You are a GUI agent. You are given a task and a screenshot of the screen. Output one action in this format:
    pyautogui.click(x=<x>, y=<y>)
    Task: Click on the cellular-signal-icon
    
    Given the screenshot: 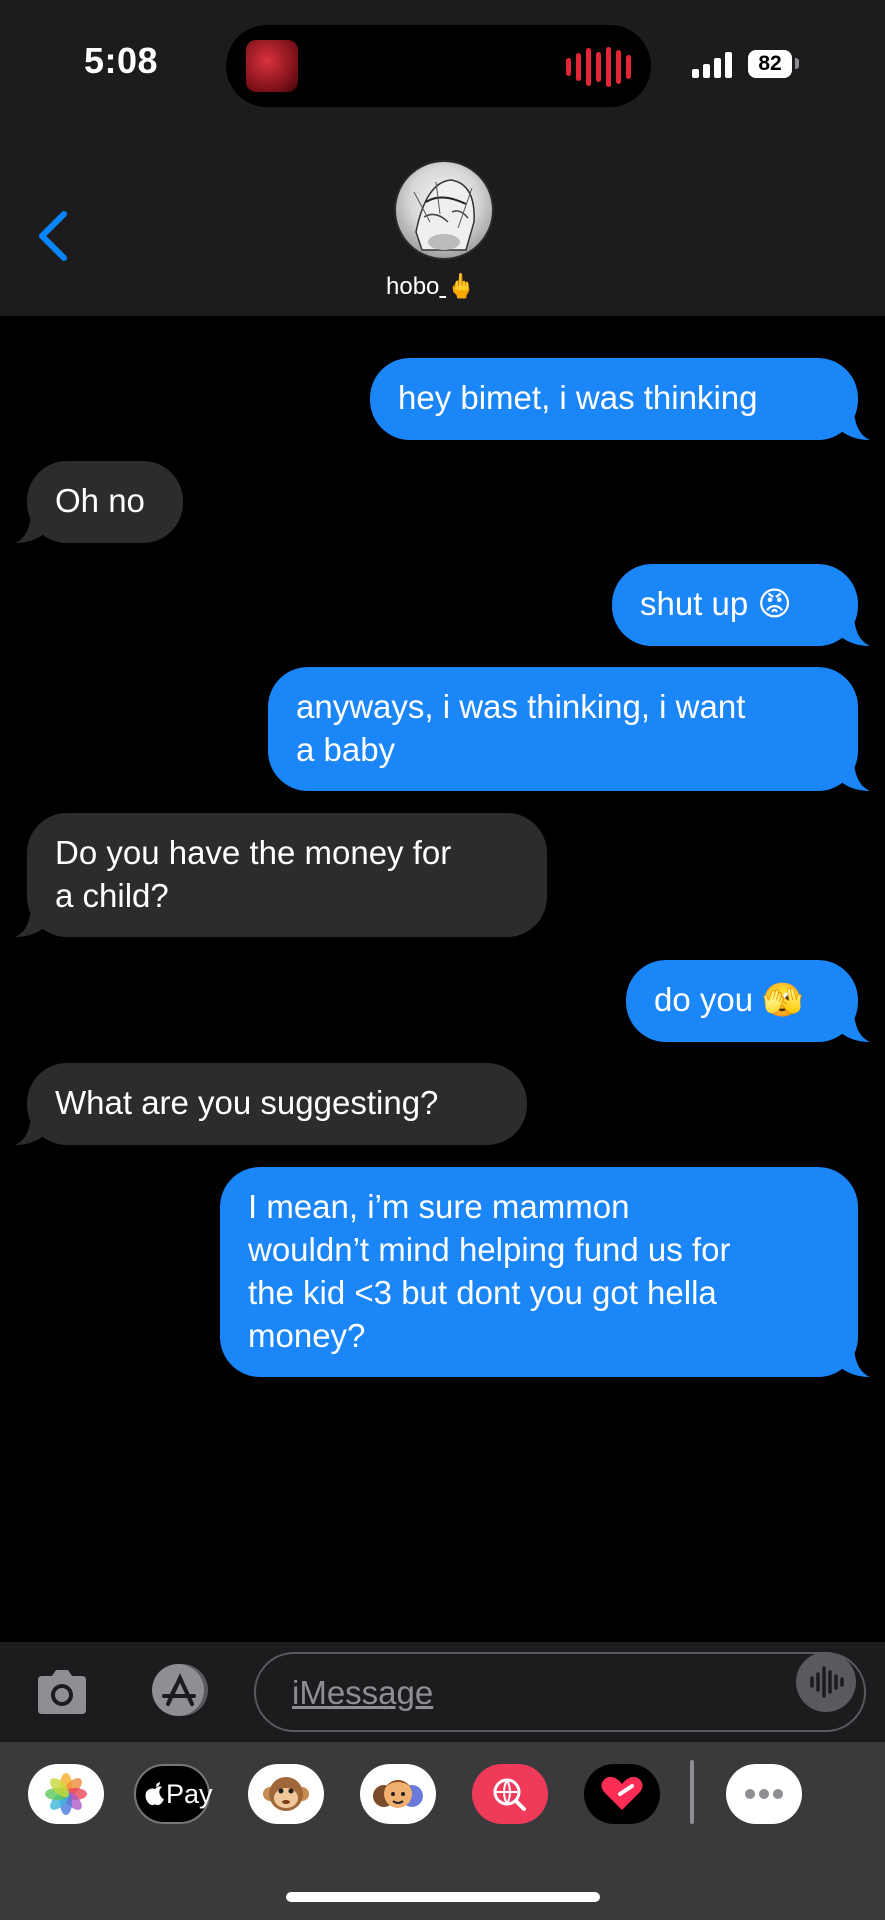 What is the action you would take?
    pyautogui.click(x=712, y=64)
    